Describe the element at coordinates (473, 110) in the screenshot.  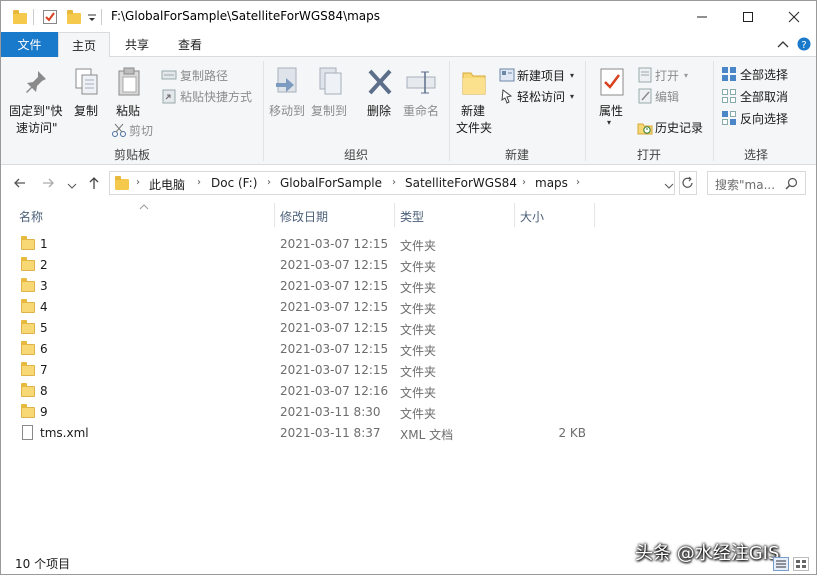
I see `new-folder-label-1: 新建` at that location.